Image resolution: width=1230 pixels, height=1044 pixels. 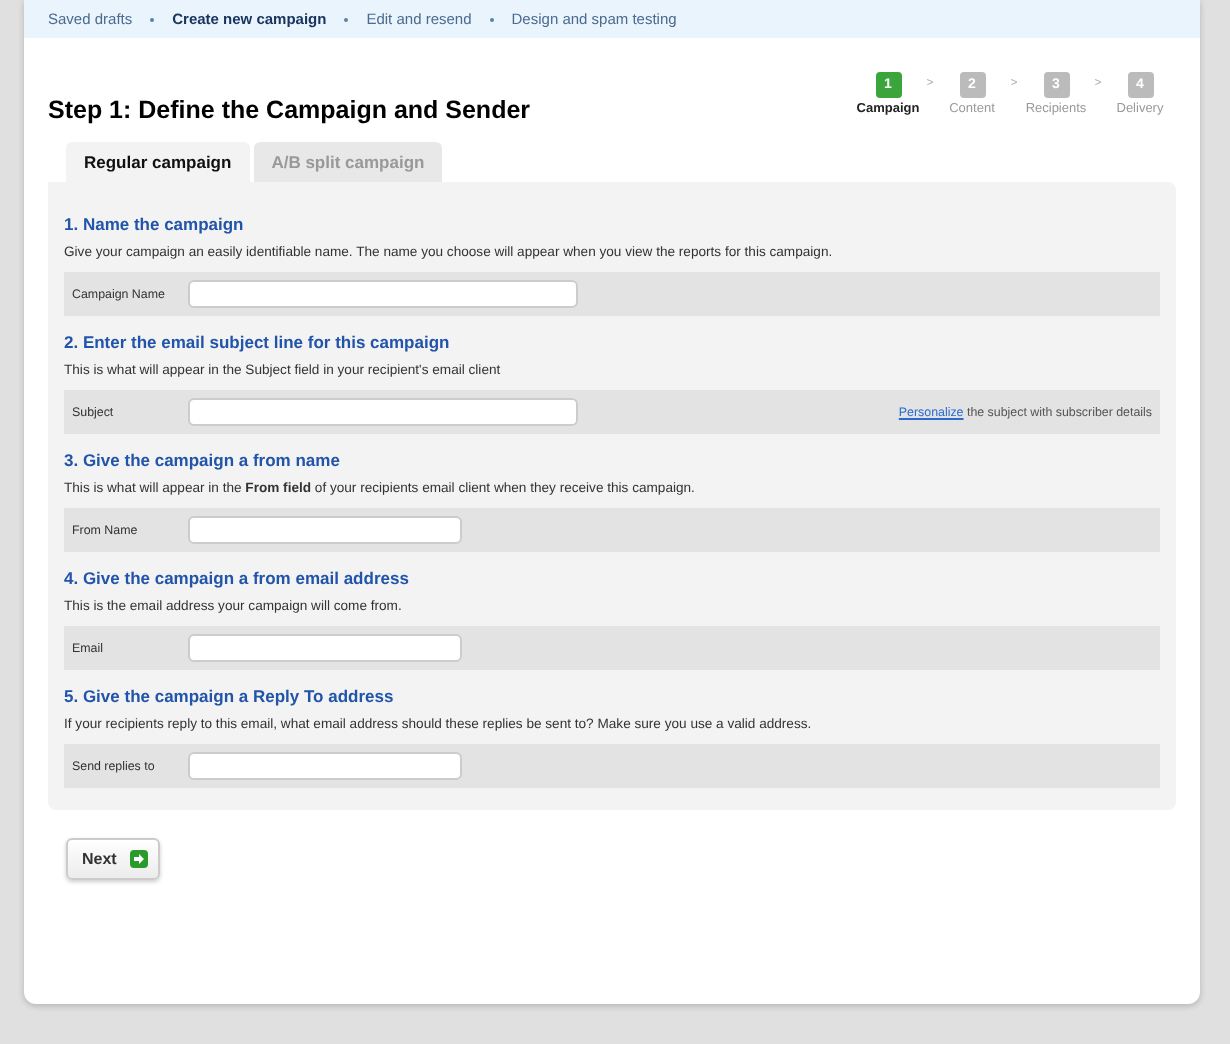 I want to click on section-heading: 4. Give the campaign a from email address, so click(x=237, y=578).